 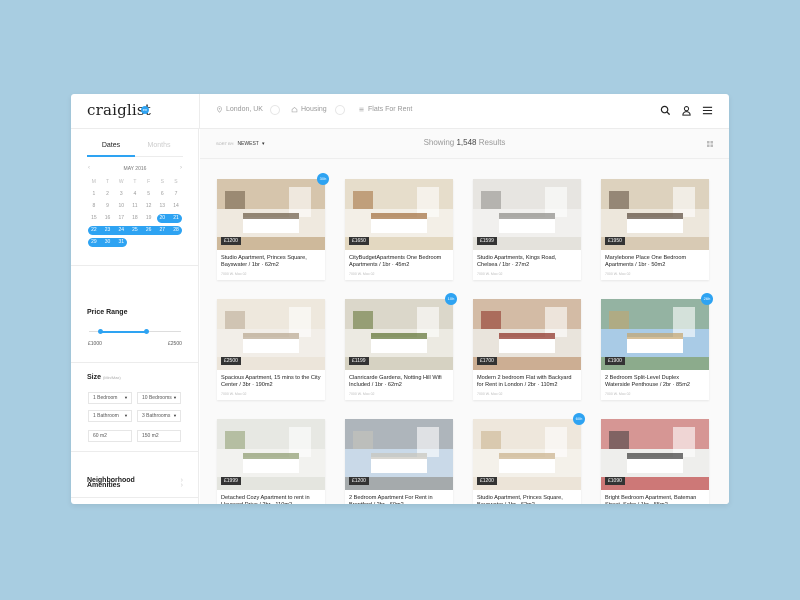 I want to click on listing-photo: £1900, so click(x=655, y=334).